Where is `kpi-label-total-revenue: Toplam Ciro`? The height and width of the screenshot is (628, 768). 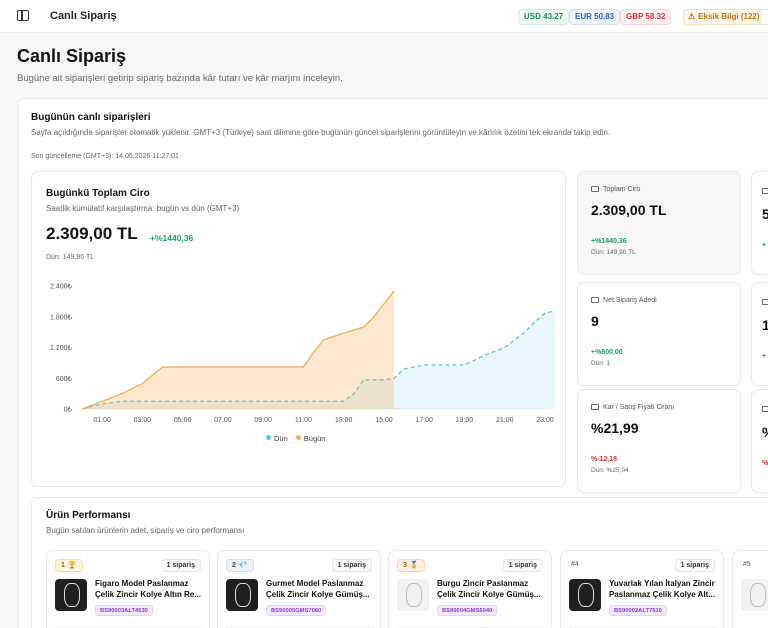 kpi-label-total-revenue: Toplam Ciro is located at coordinates (615, 189).